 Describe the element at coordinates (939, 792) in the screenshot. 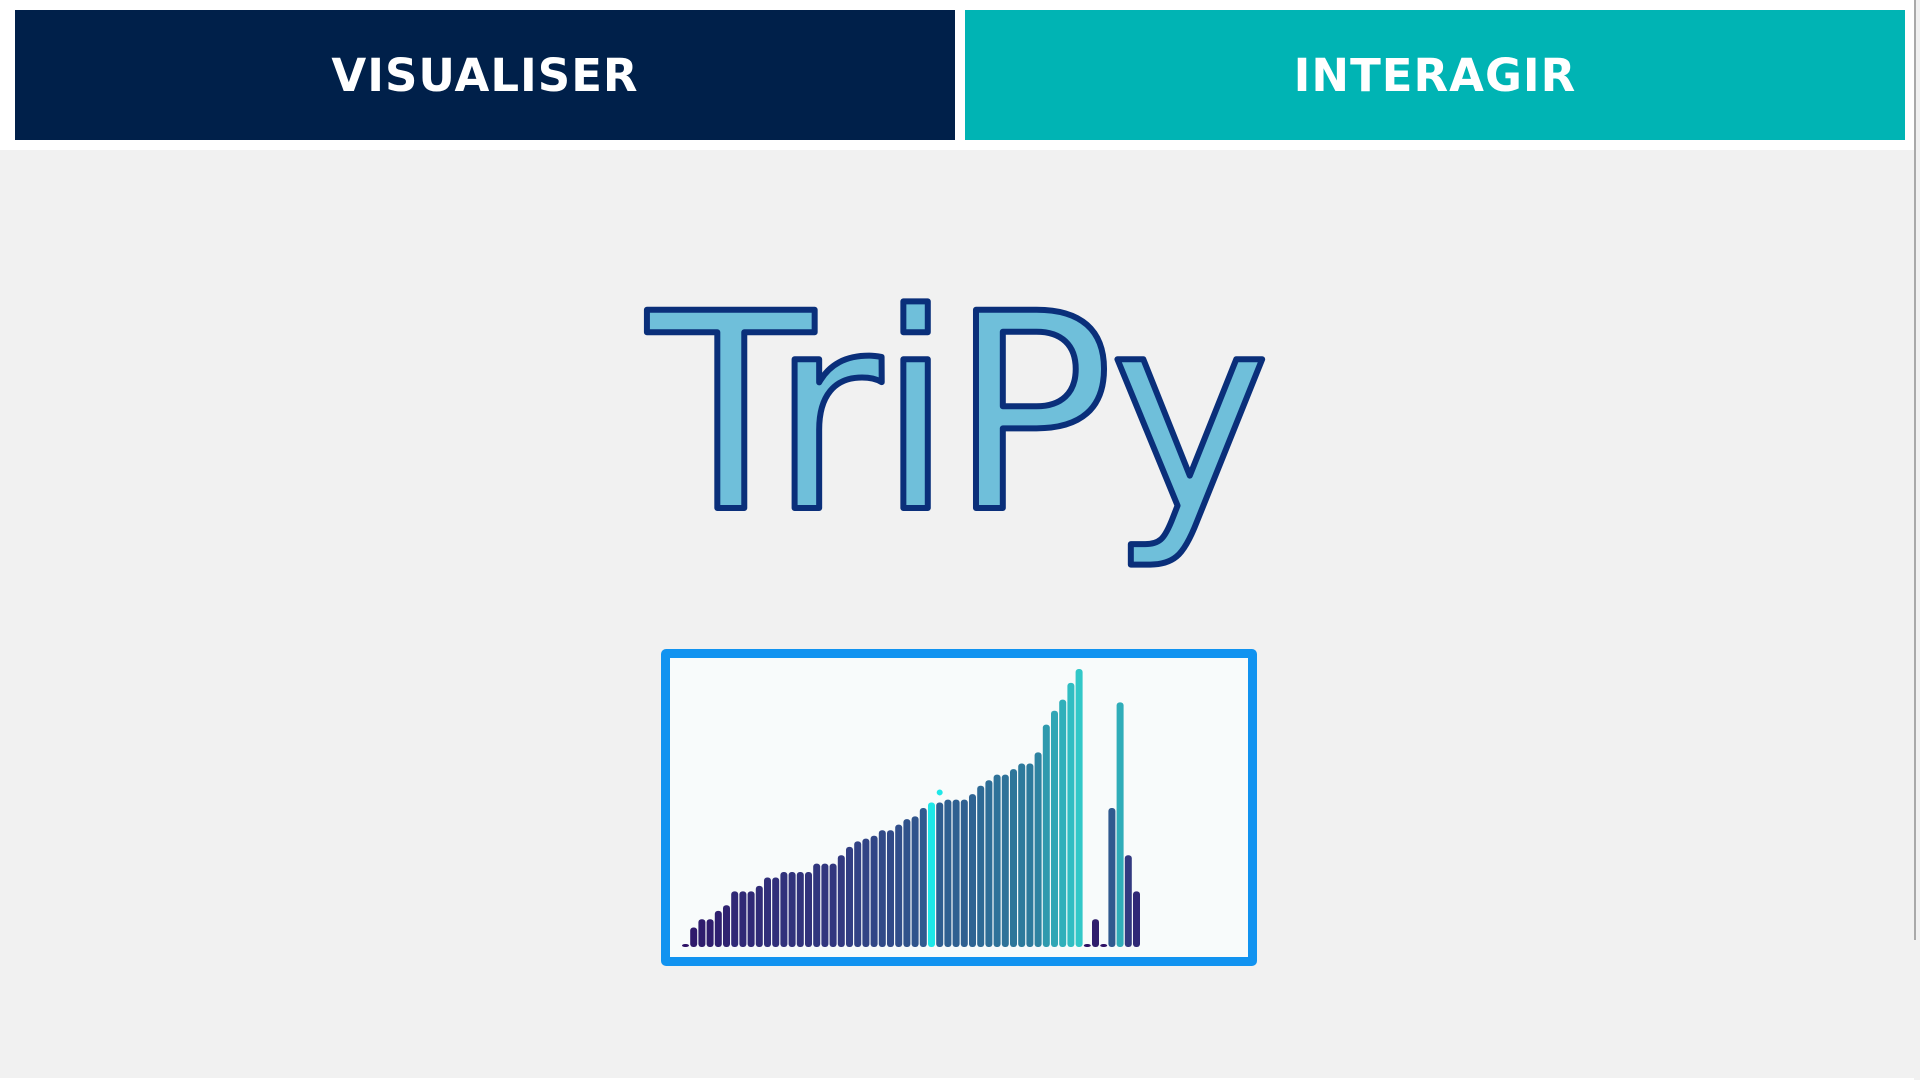

I see `chart-marker-dot` at that location.